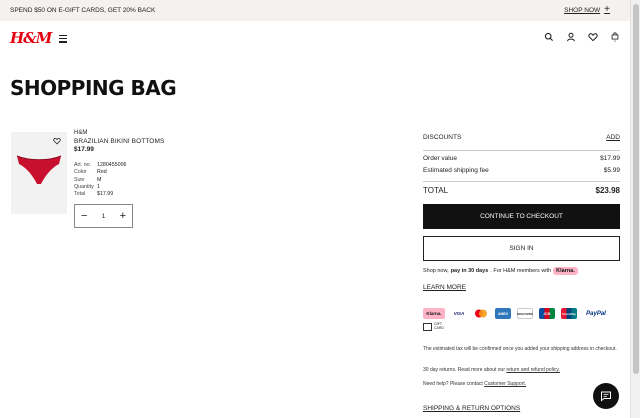 This screenshot has width=640, height=418. What do you see at coordinates (84, 216) in the screenshot?
I see `decrease-quantity-button: −` at bounding box center [84, 216].